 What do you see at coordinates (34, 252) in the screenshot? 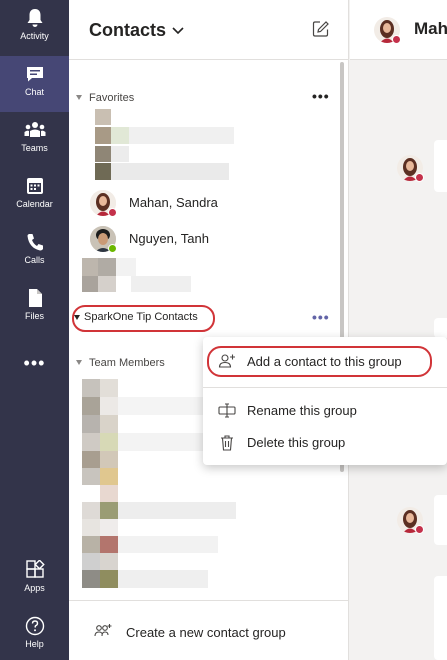
I see `rail-item-calls: Calls` at bounding box center [34, 252].